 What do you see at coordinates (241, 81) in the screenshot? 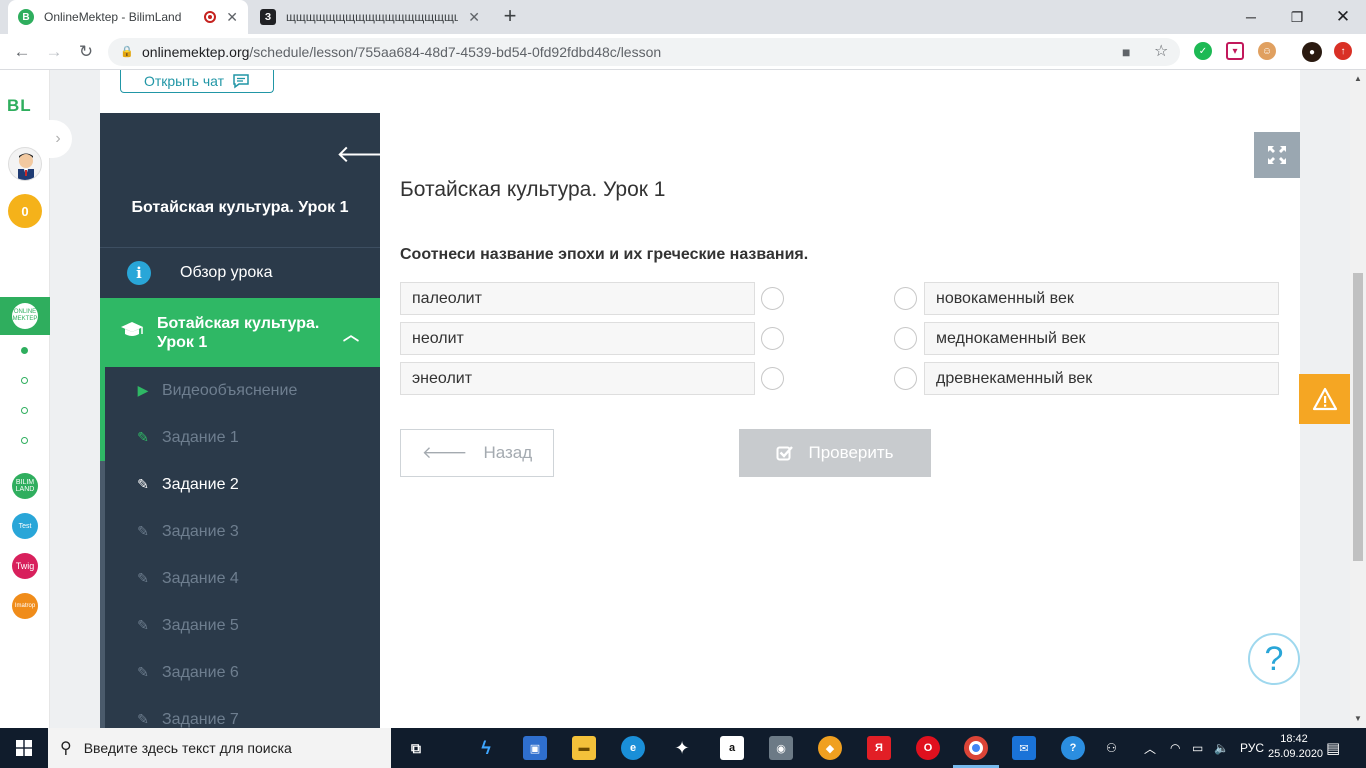
I see `chat-bubble-icon` at bounding box center [241, 81].